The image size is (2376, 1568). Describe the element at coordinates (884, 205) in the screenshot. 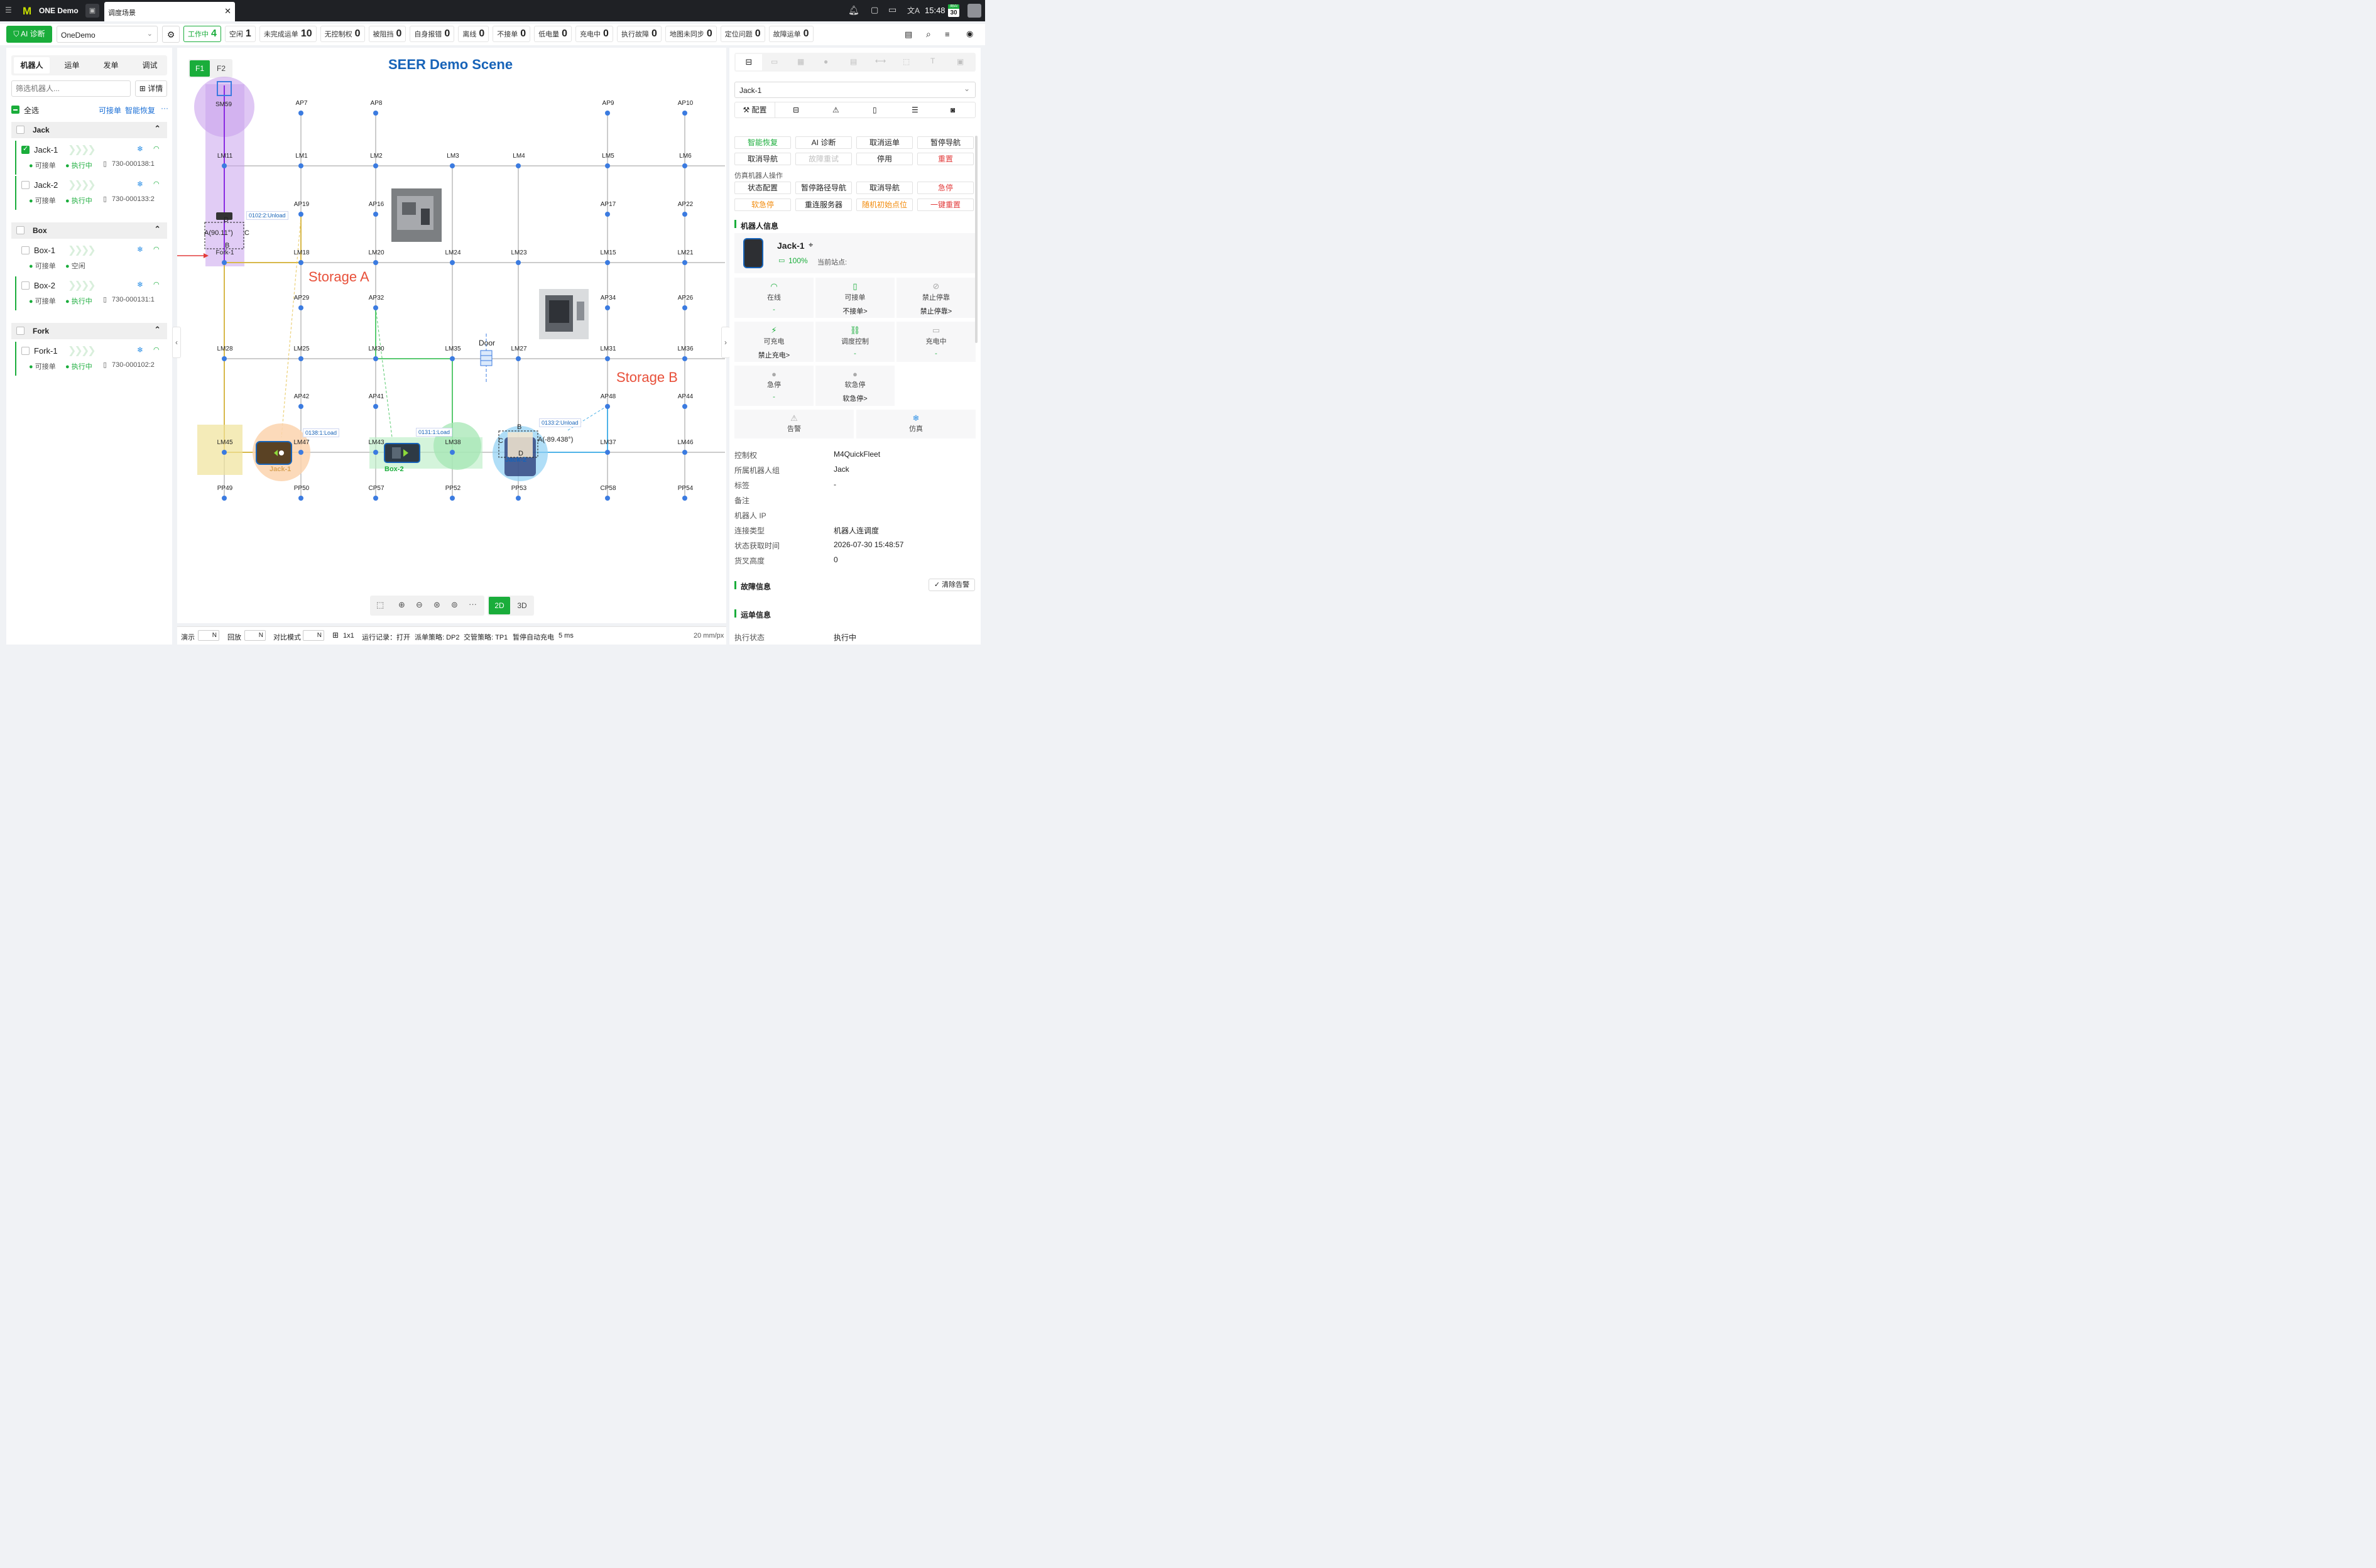

I see `action-sim_row2-2: 随机初始点位` at that location.